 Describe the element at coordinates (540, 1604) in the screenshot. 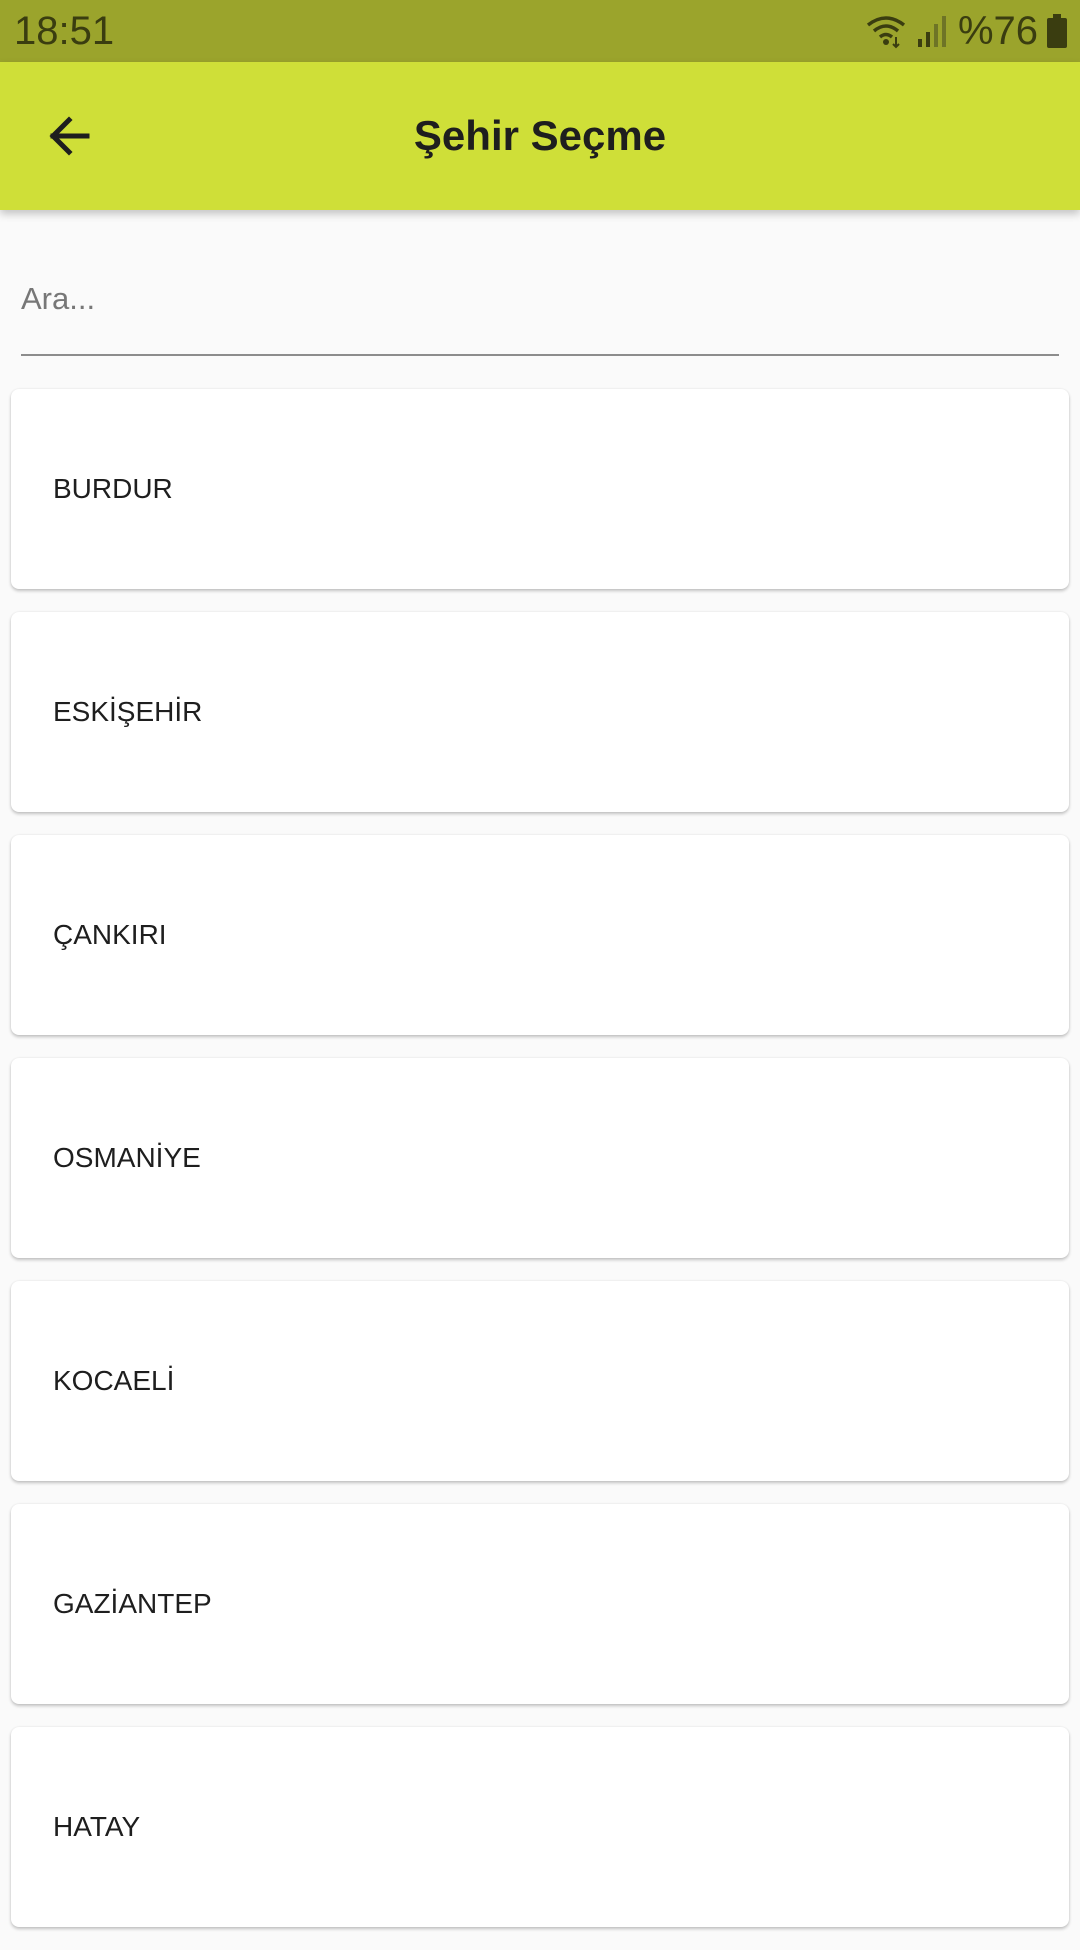

I see `city-item-gaziantep: GAZİANTEP` at that location.